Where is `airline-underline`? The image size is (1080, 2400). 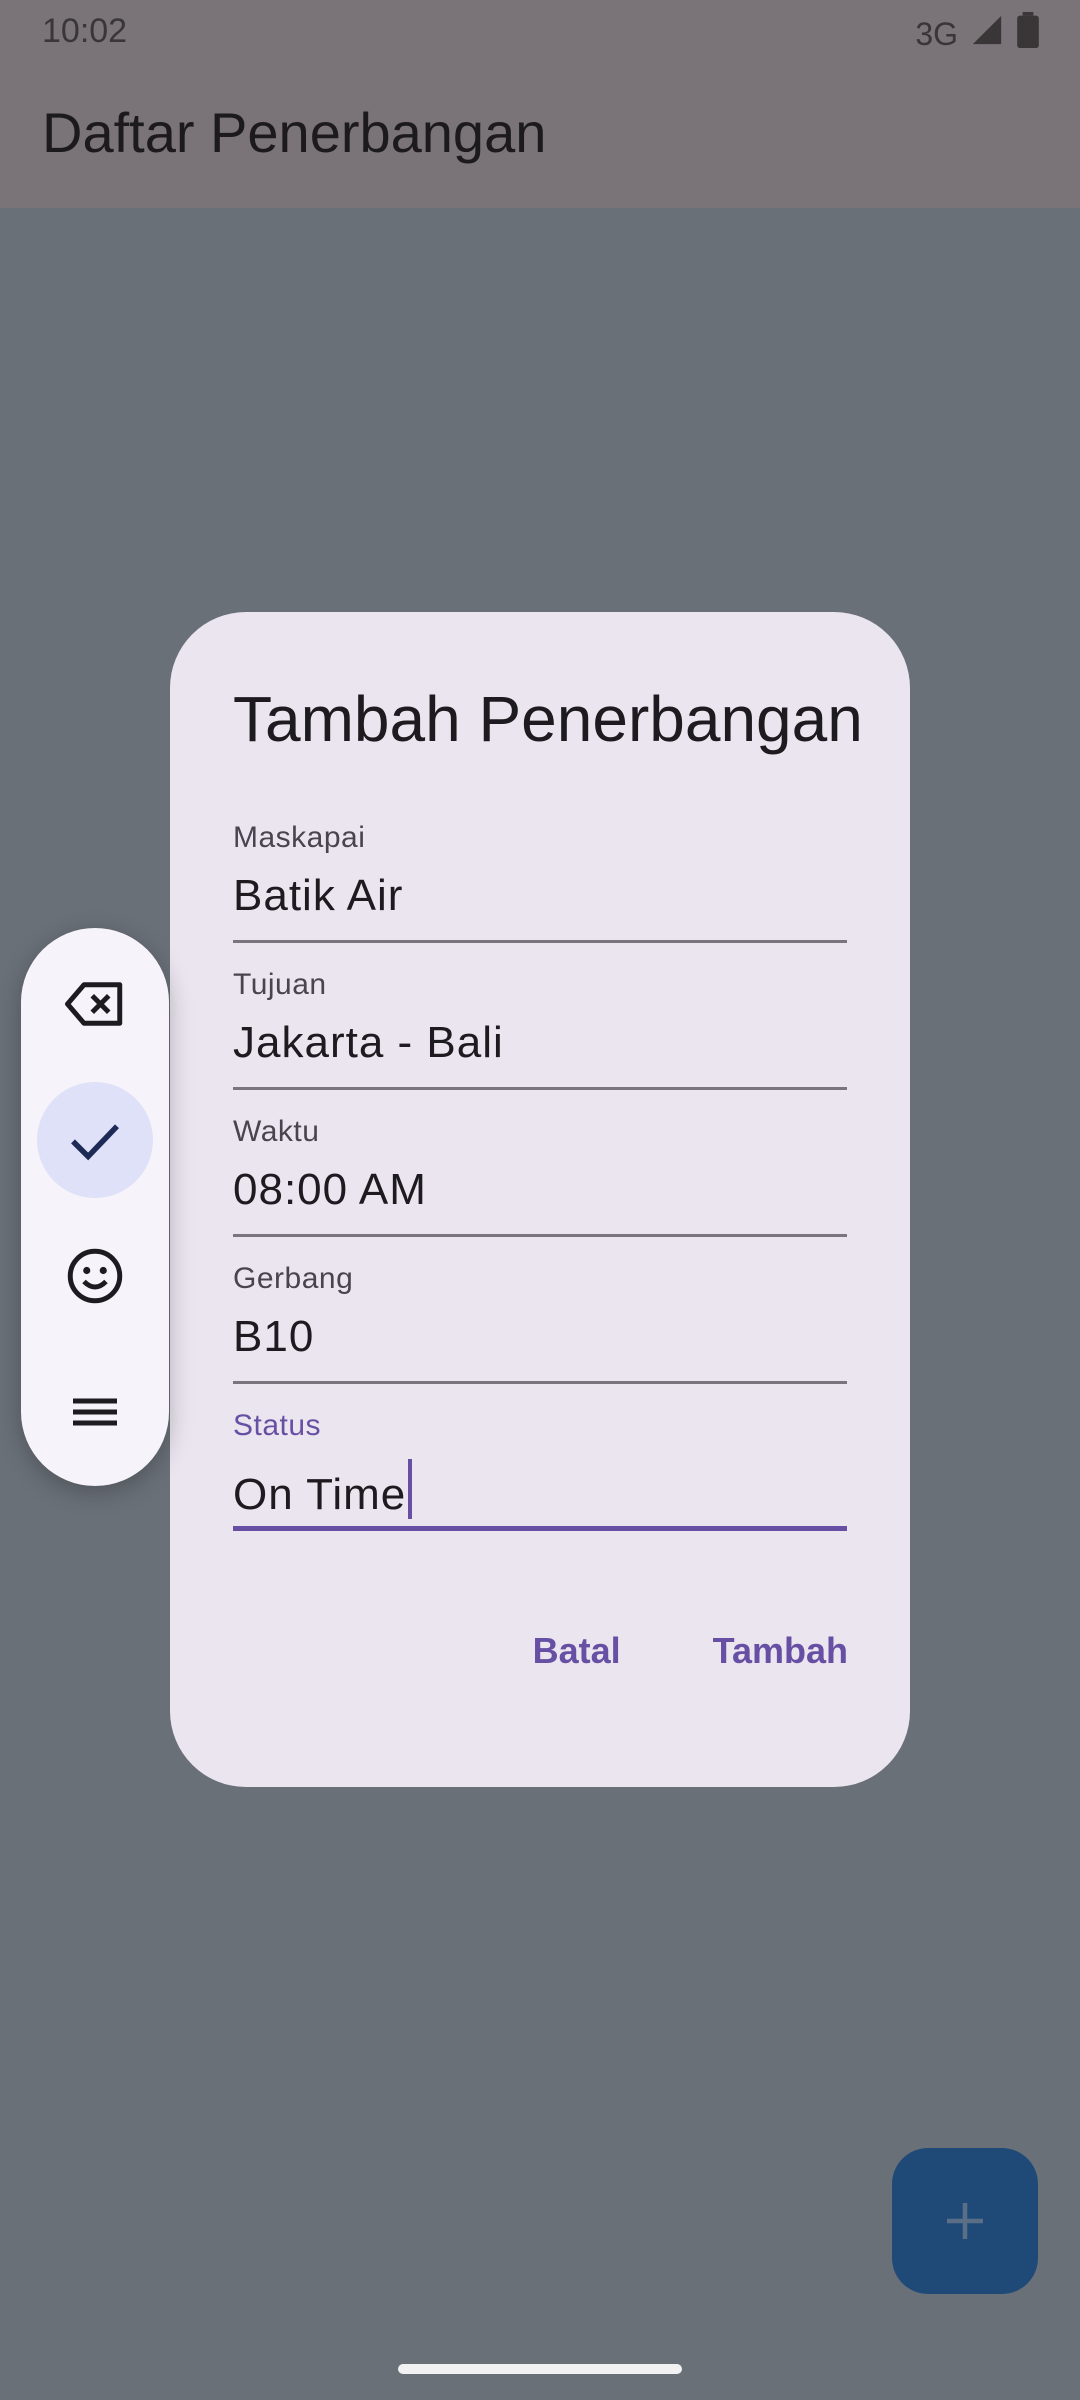
airline-underline is located at coordinates (540, 941).